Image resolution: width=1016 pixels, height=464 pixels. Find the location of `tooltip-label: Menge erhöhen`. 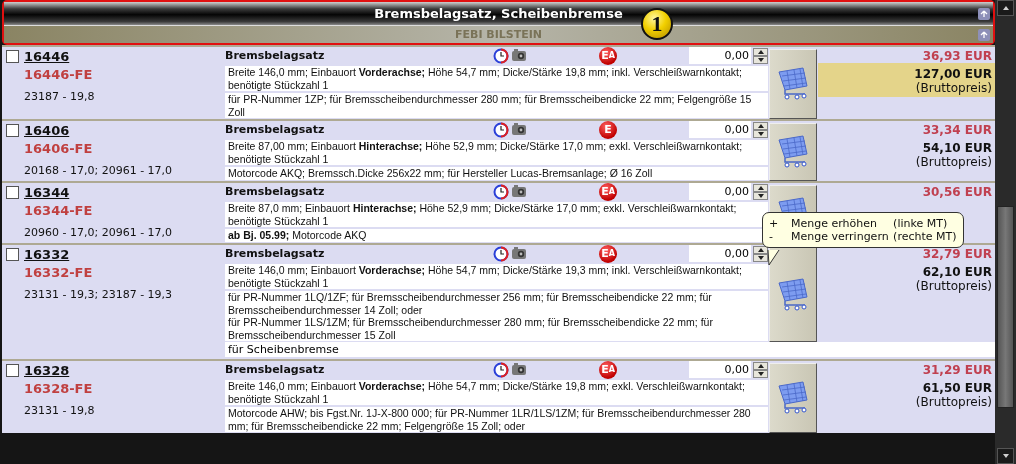

tooltip-label: Menge erhöhen is located at coordinates (834, 223).